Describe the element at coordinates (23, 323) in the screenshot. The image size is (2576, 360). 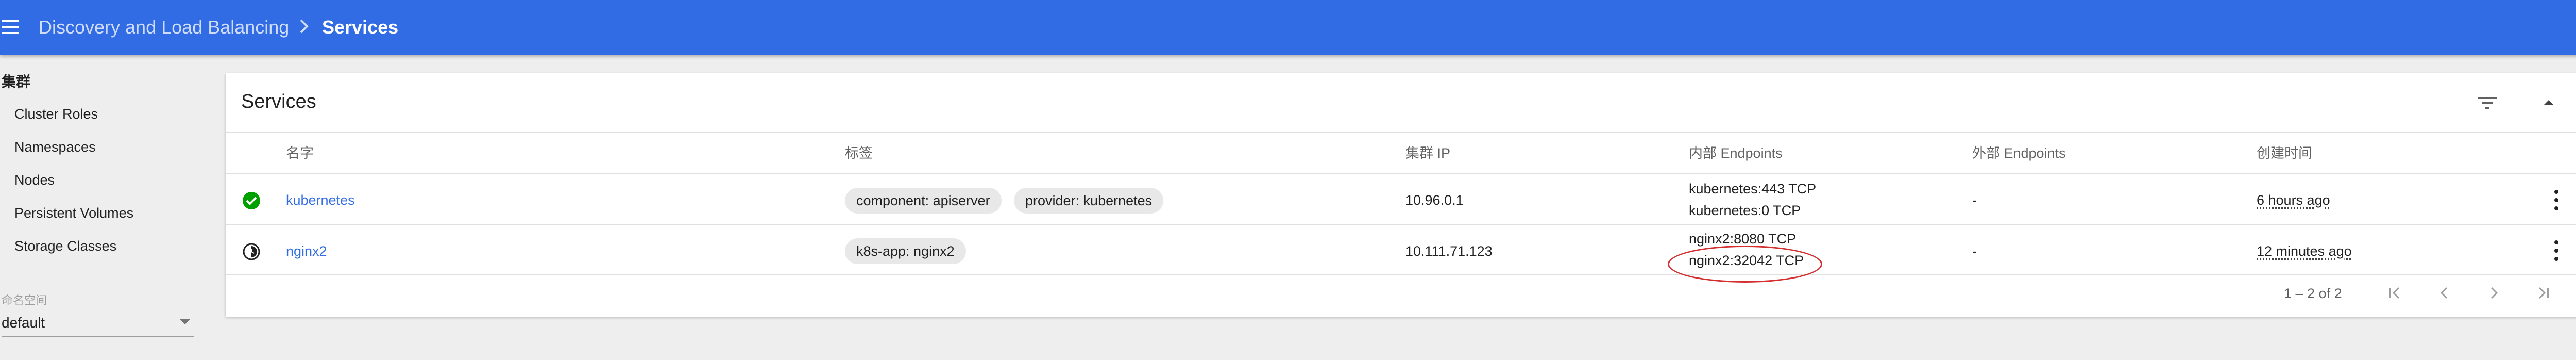
I see `namespace-value: default` at that location.